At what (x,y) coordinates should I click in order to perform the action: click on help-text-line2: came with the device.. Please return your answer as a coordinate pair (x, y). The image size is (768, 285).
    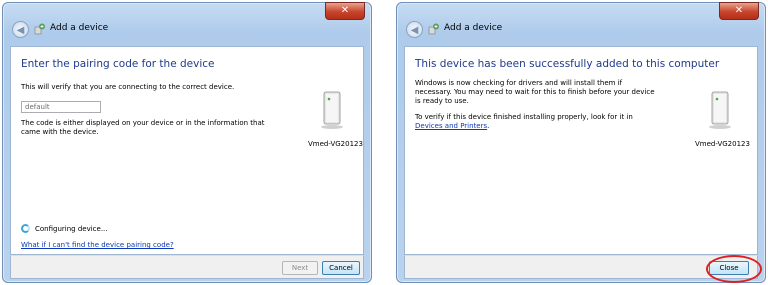
    Looking at the image, I should click on (60, 132).